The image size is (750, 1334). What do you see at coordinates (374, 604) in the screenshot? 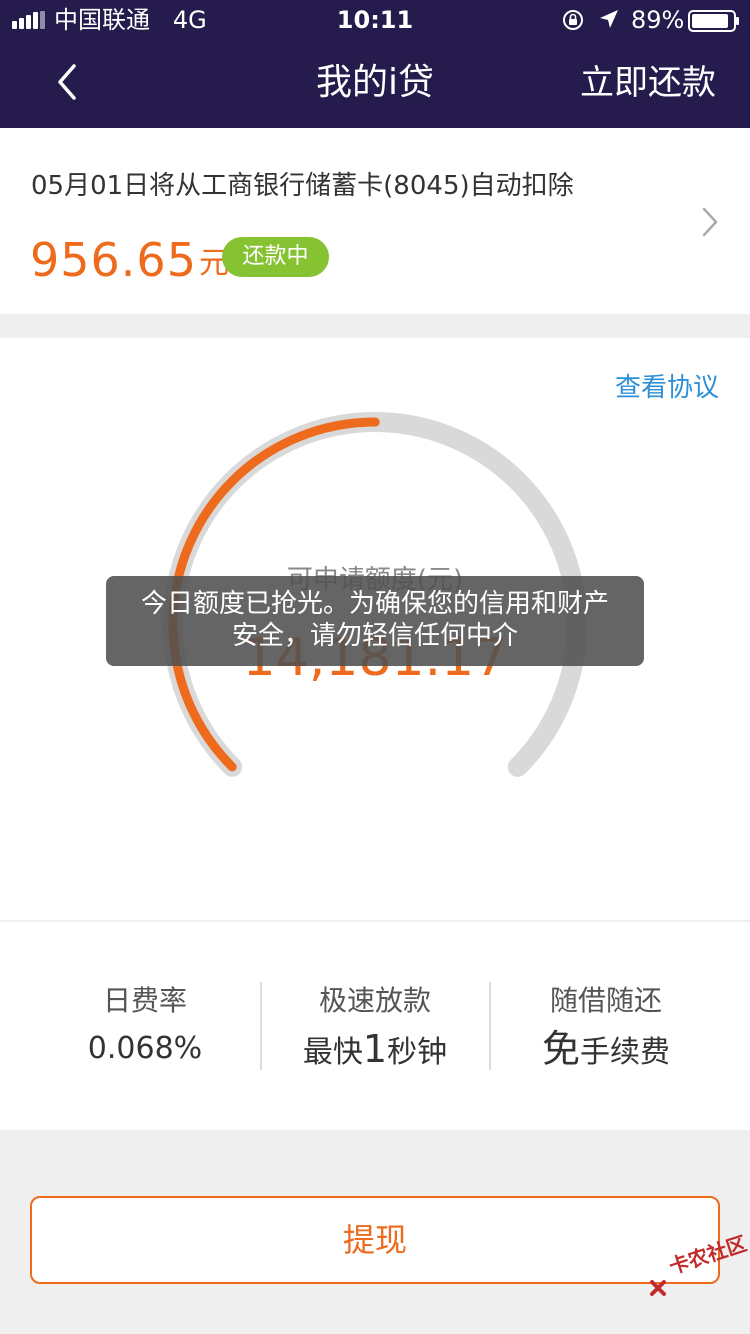
I see `toast-line-1: 今日额度已抢光。为确保您的信用和财产` at bounding box center [374, 604].